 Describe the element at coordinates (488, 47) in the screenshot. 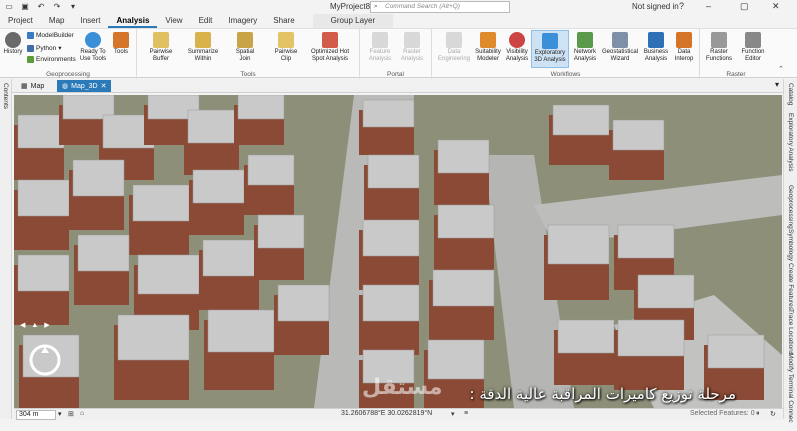

I see `suitability-modeler-button: Suitability Modeler` at that location.